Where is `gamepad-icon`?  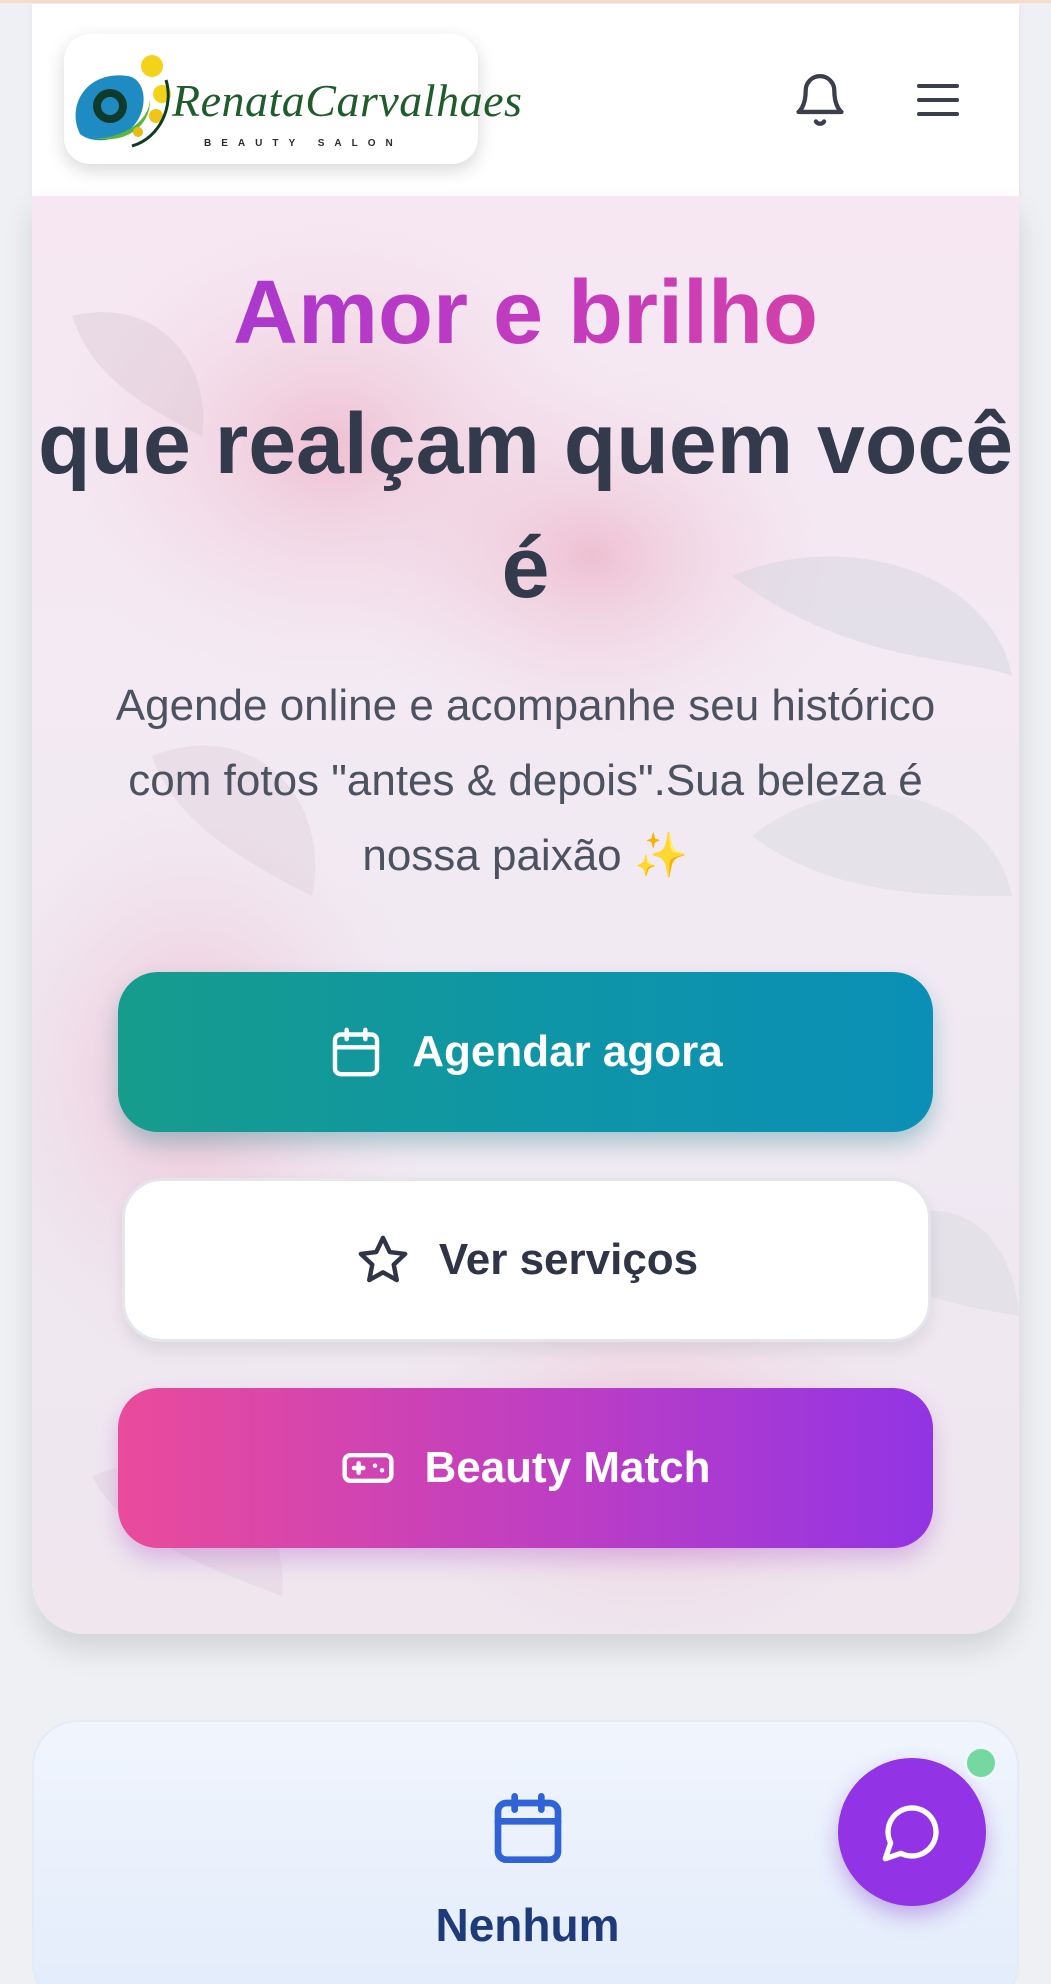 gamepad-icon is located at coordinates (368, 1468).